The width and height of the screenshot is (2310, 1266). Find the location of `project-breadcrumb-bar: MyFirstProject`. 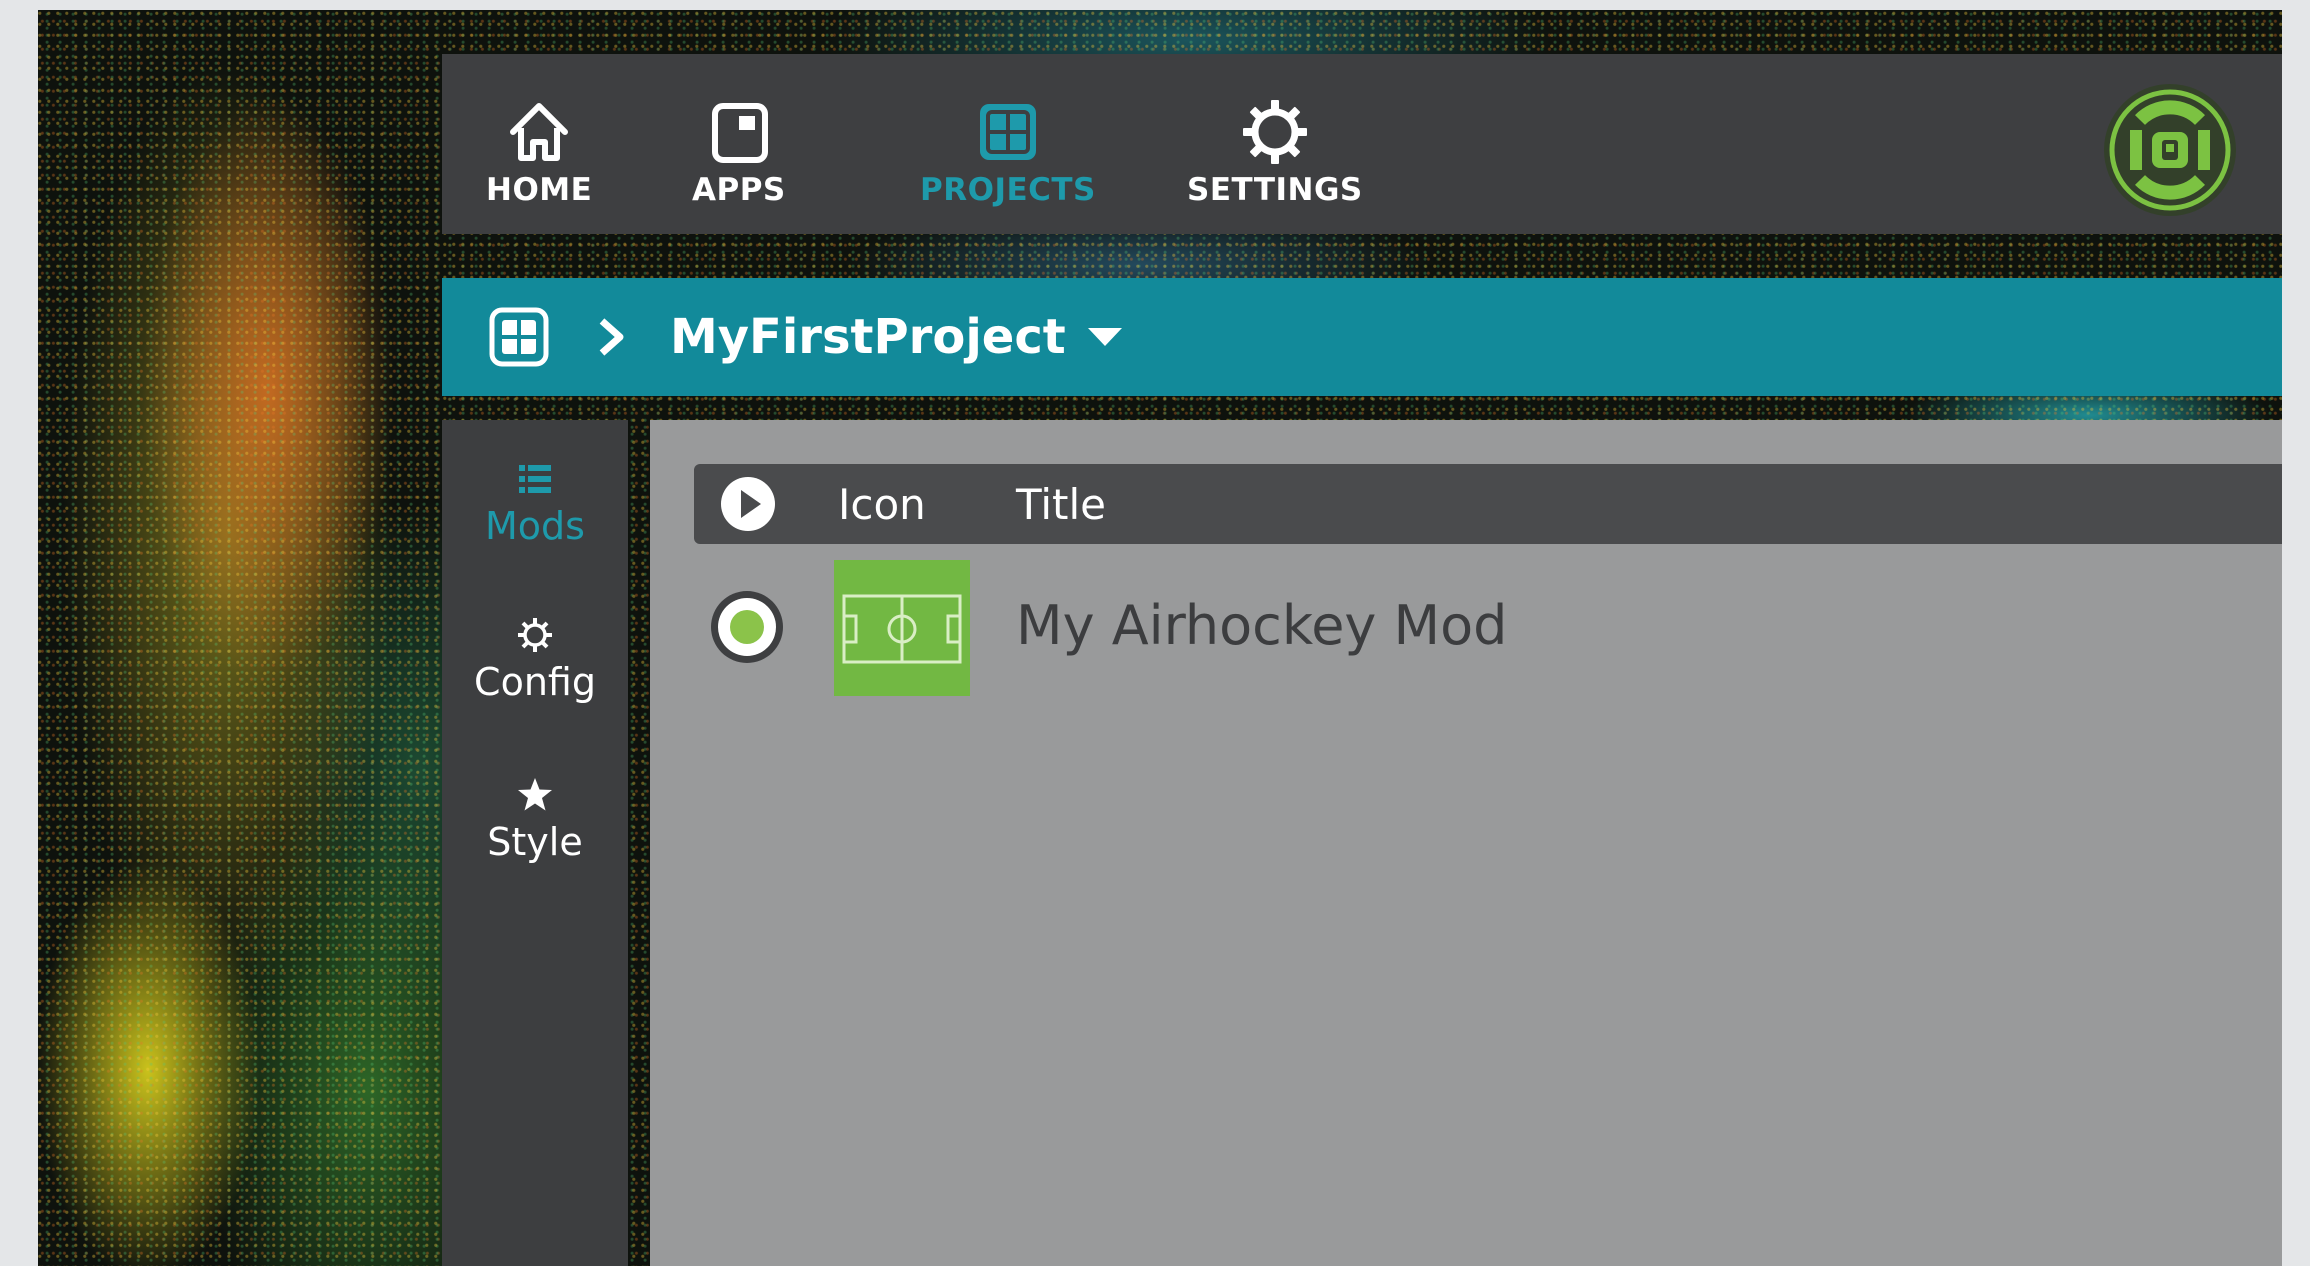

project-breadcrumb-bar: MyFirstProject is located at coordinates (1362, 337).